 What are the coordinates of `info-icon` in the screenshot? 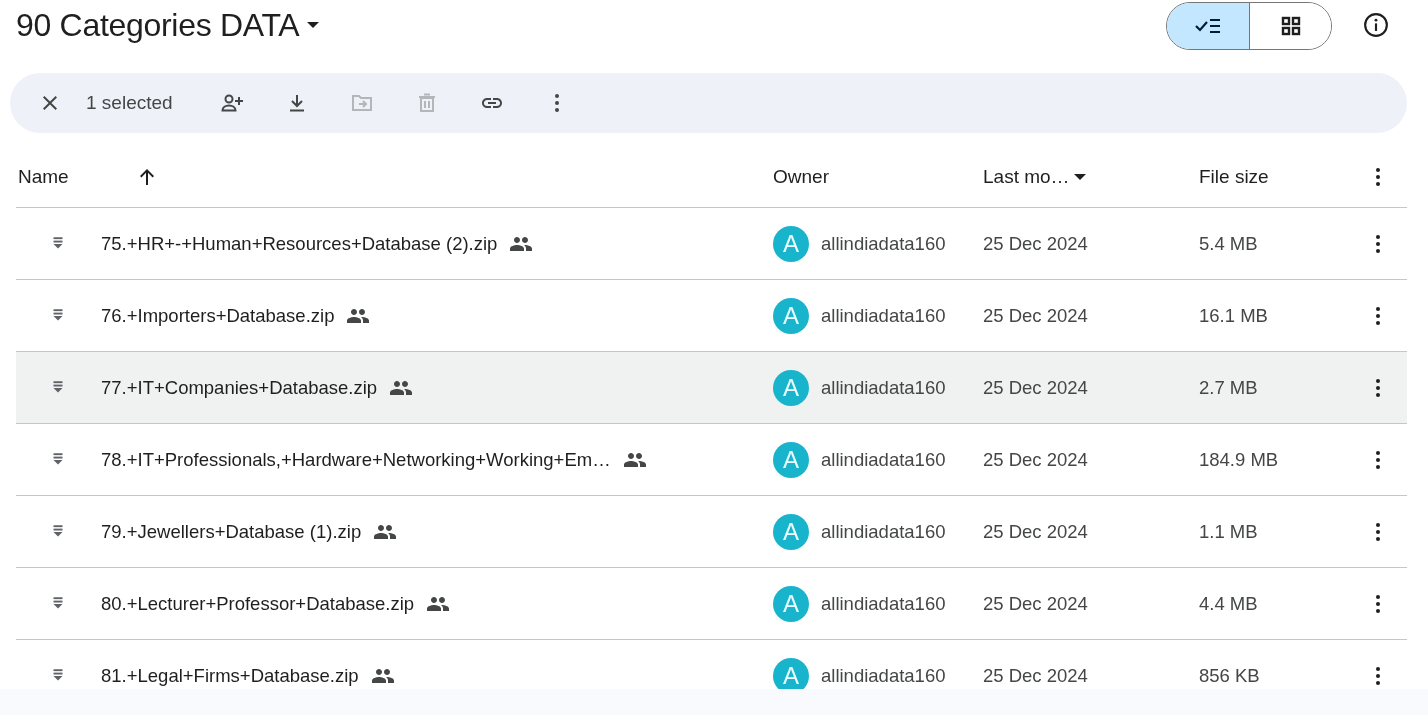 It's located at (1376, 25).